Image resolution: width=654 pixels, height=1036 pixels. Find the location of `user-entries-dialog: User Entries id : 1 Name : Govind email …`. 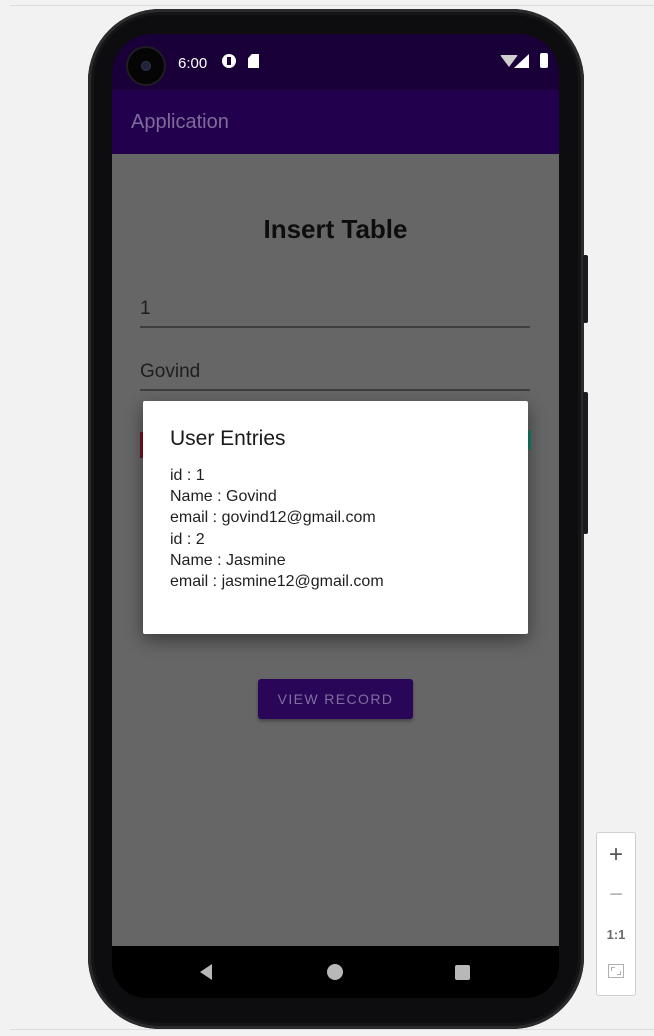

user-entries-dialog: User Entries id : 1 Name : Govind email … is located at coordinates (335, 517).